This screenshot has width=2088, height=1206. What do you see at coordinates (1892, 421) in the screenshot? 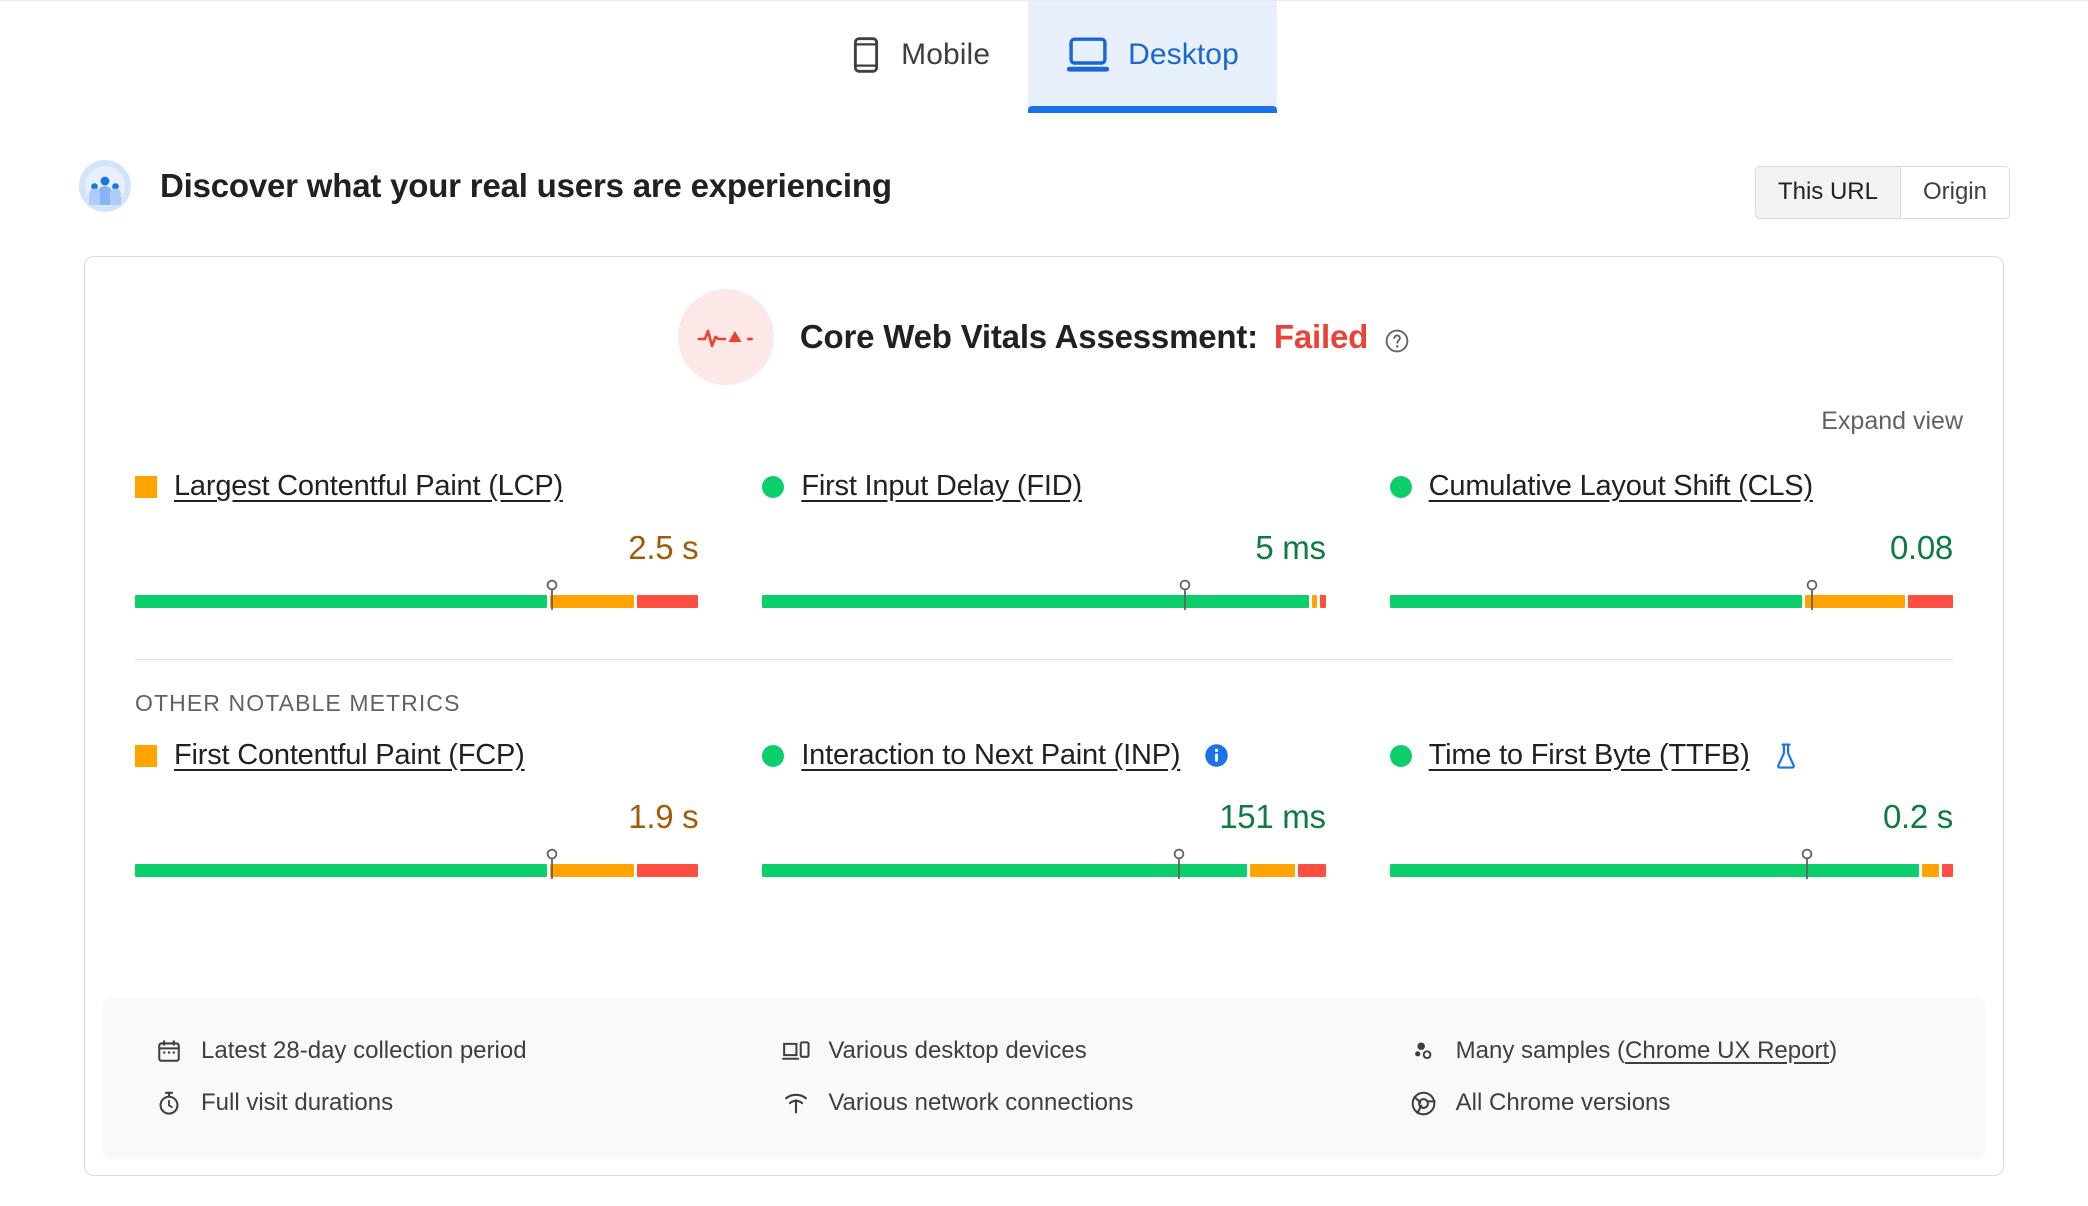
I see `expand-view-button: Expand view` at bounding box center [1892, 421].